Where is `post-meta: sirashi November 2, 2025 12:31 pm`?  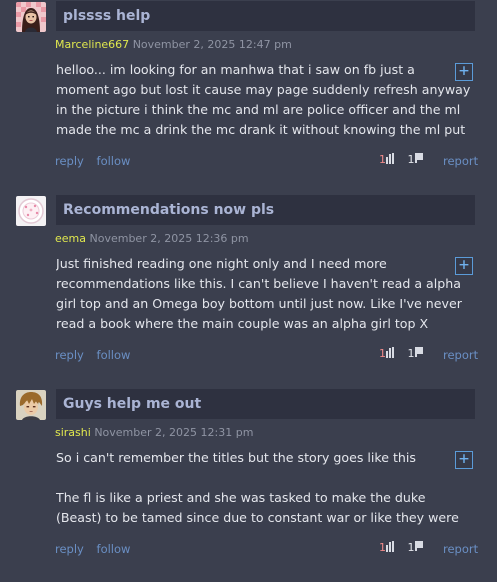
post-meta: sirashi November 2, 2025 12:31 pm is located at coordinates (154, 433).